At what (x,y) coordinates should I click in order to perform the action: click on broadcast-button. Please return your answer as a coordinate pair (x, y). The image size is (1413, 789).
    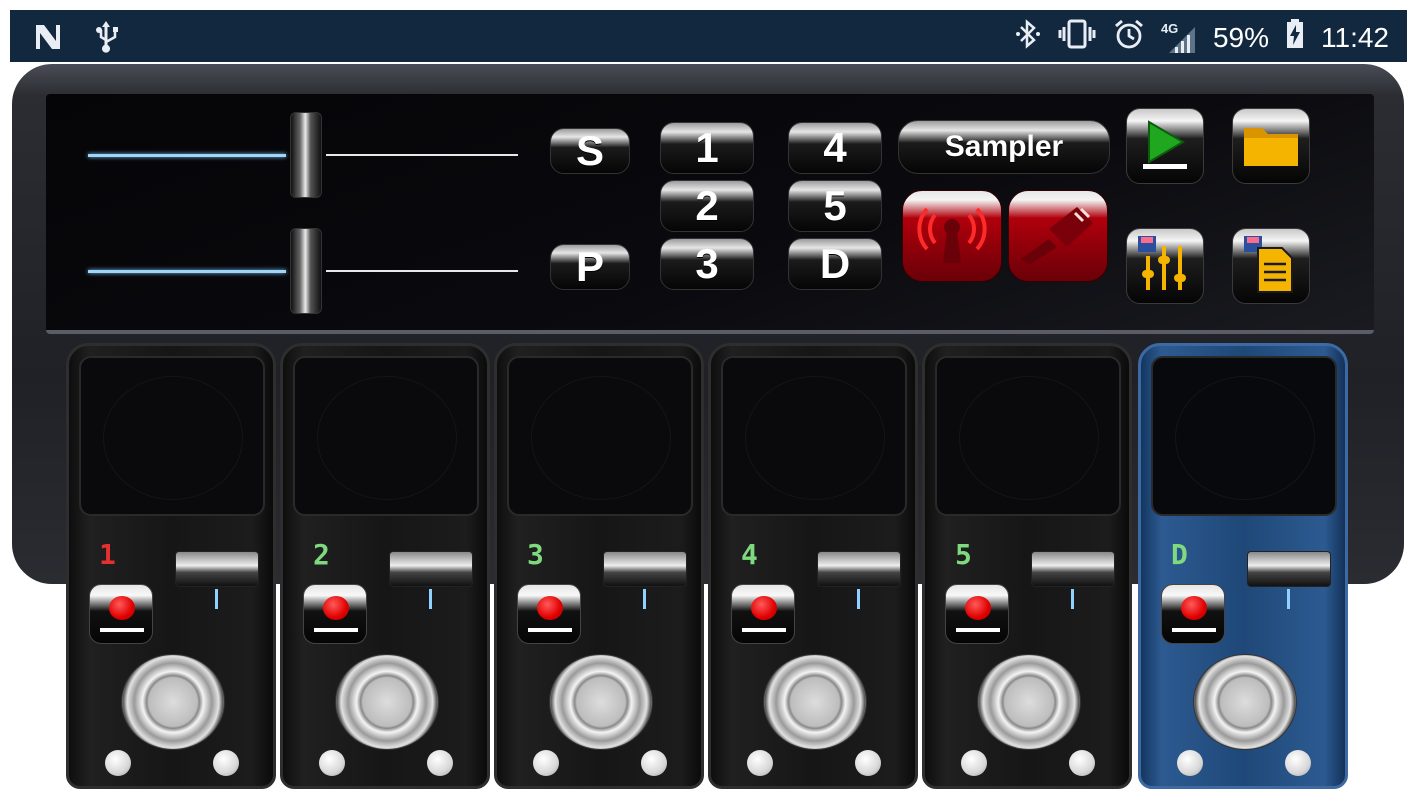
    Looking at the image, I should click on (952, 236).